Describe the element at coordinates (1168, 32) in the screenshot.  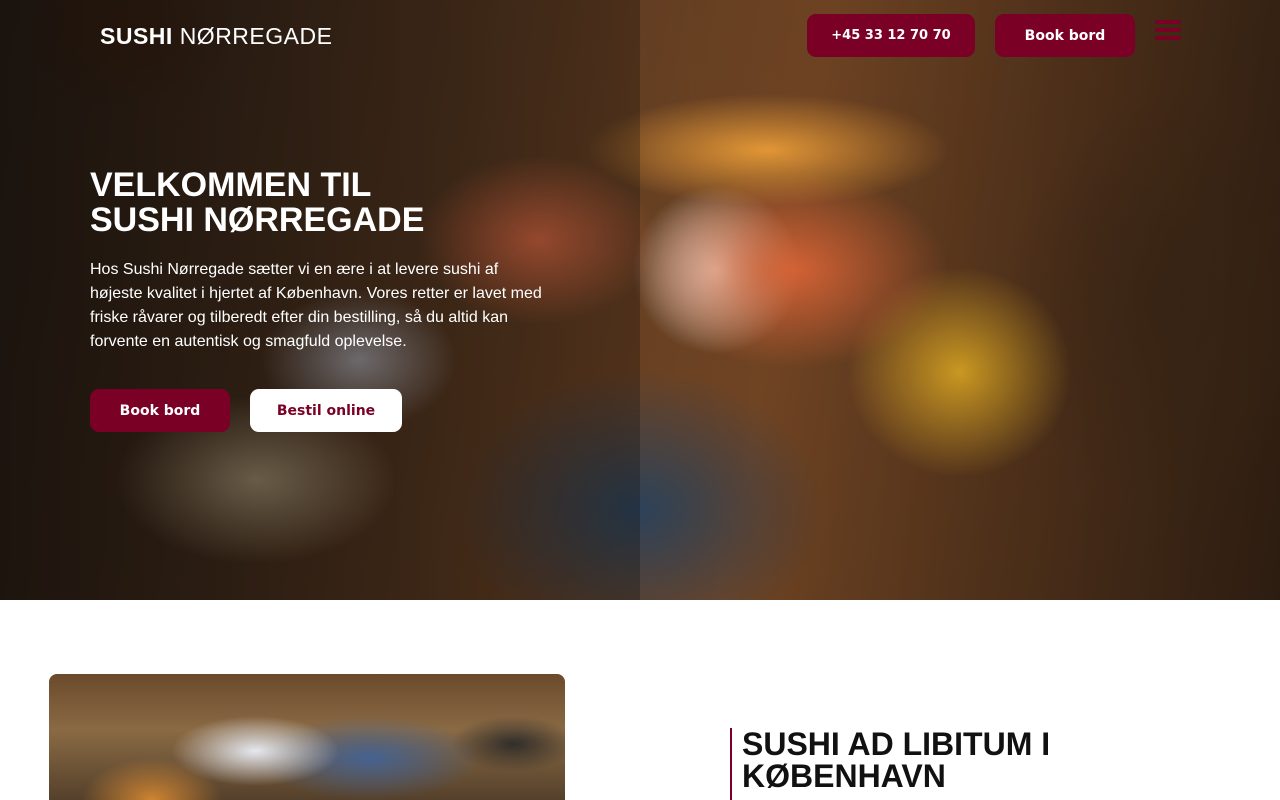
I see `hamburger-menu-icon` at that location.